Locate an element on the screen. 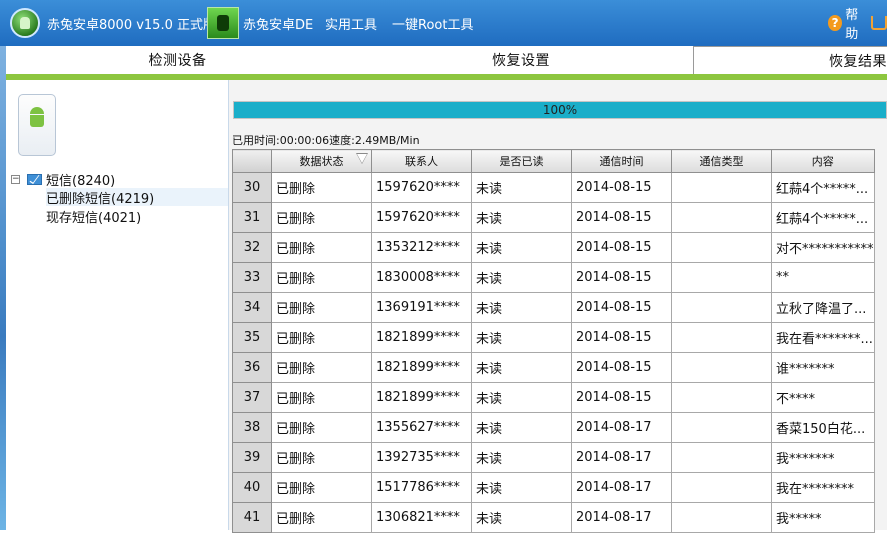 Image resolution: width=887 pixels, height=533 pixels. column-header-content: 内容 is located at coordinates (823, 161).